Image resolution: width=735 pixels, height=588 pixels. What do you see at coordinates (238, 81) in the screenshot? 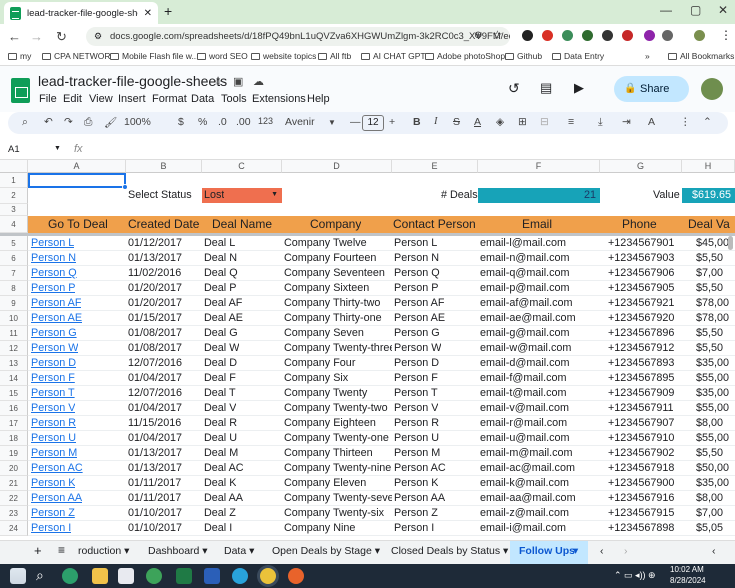
I see `move-folder-icon: ▣` at bounding box center [238, 81].